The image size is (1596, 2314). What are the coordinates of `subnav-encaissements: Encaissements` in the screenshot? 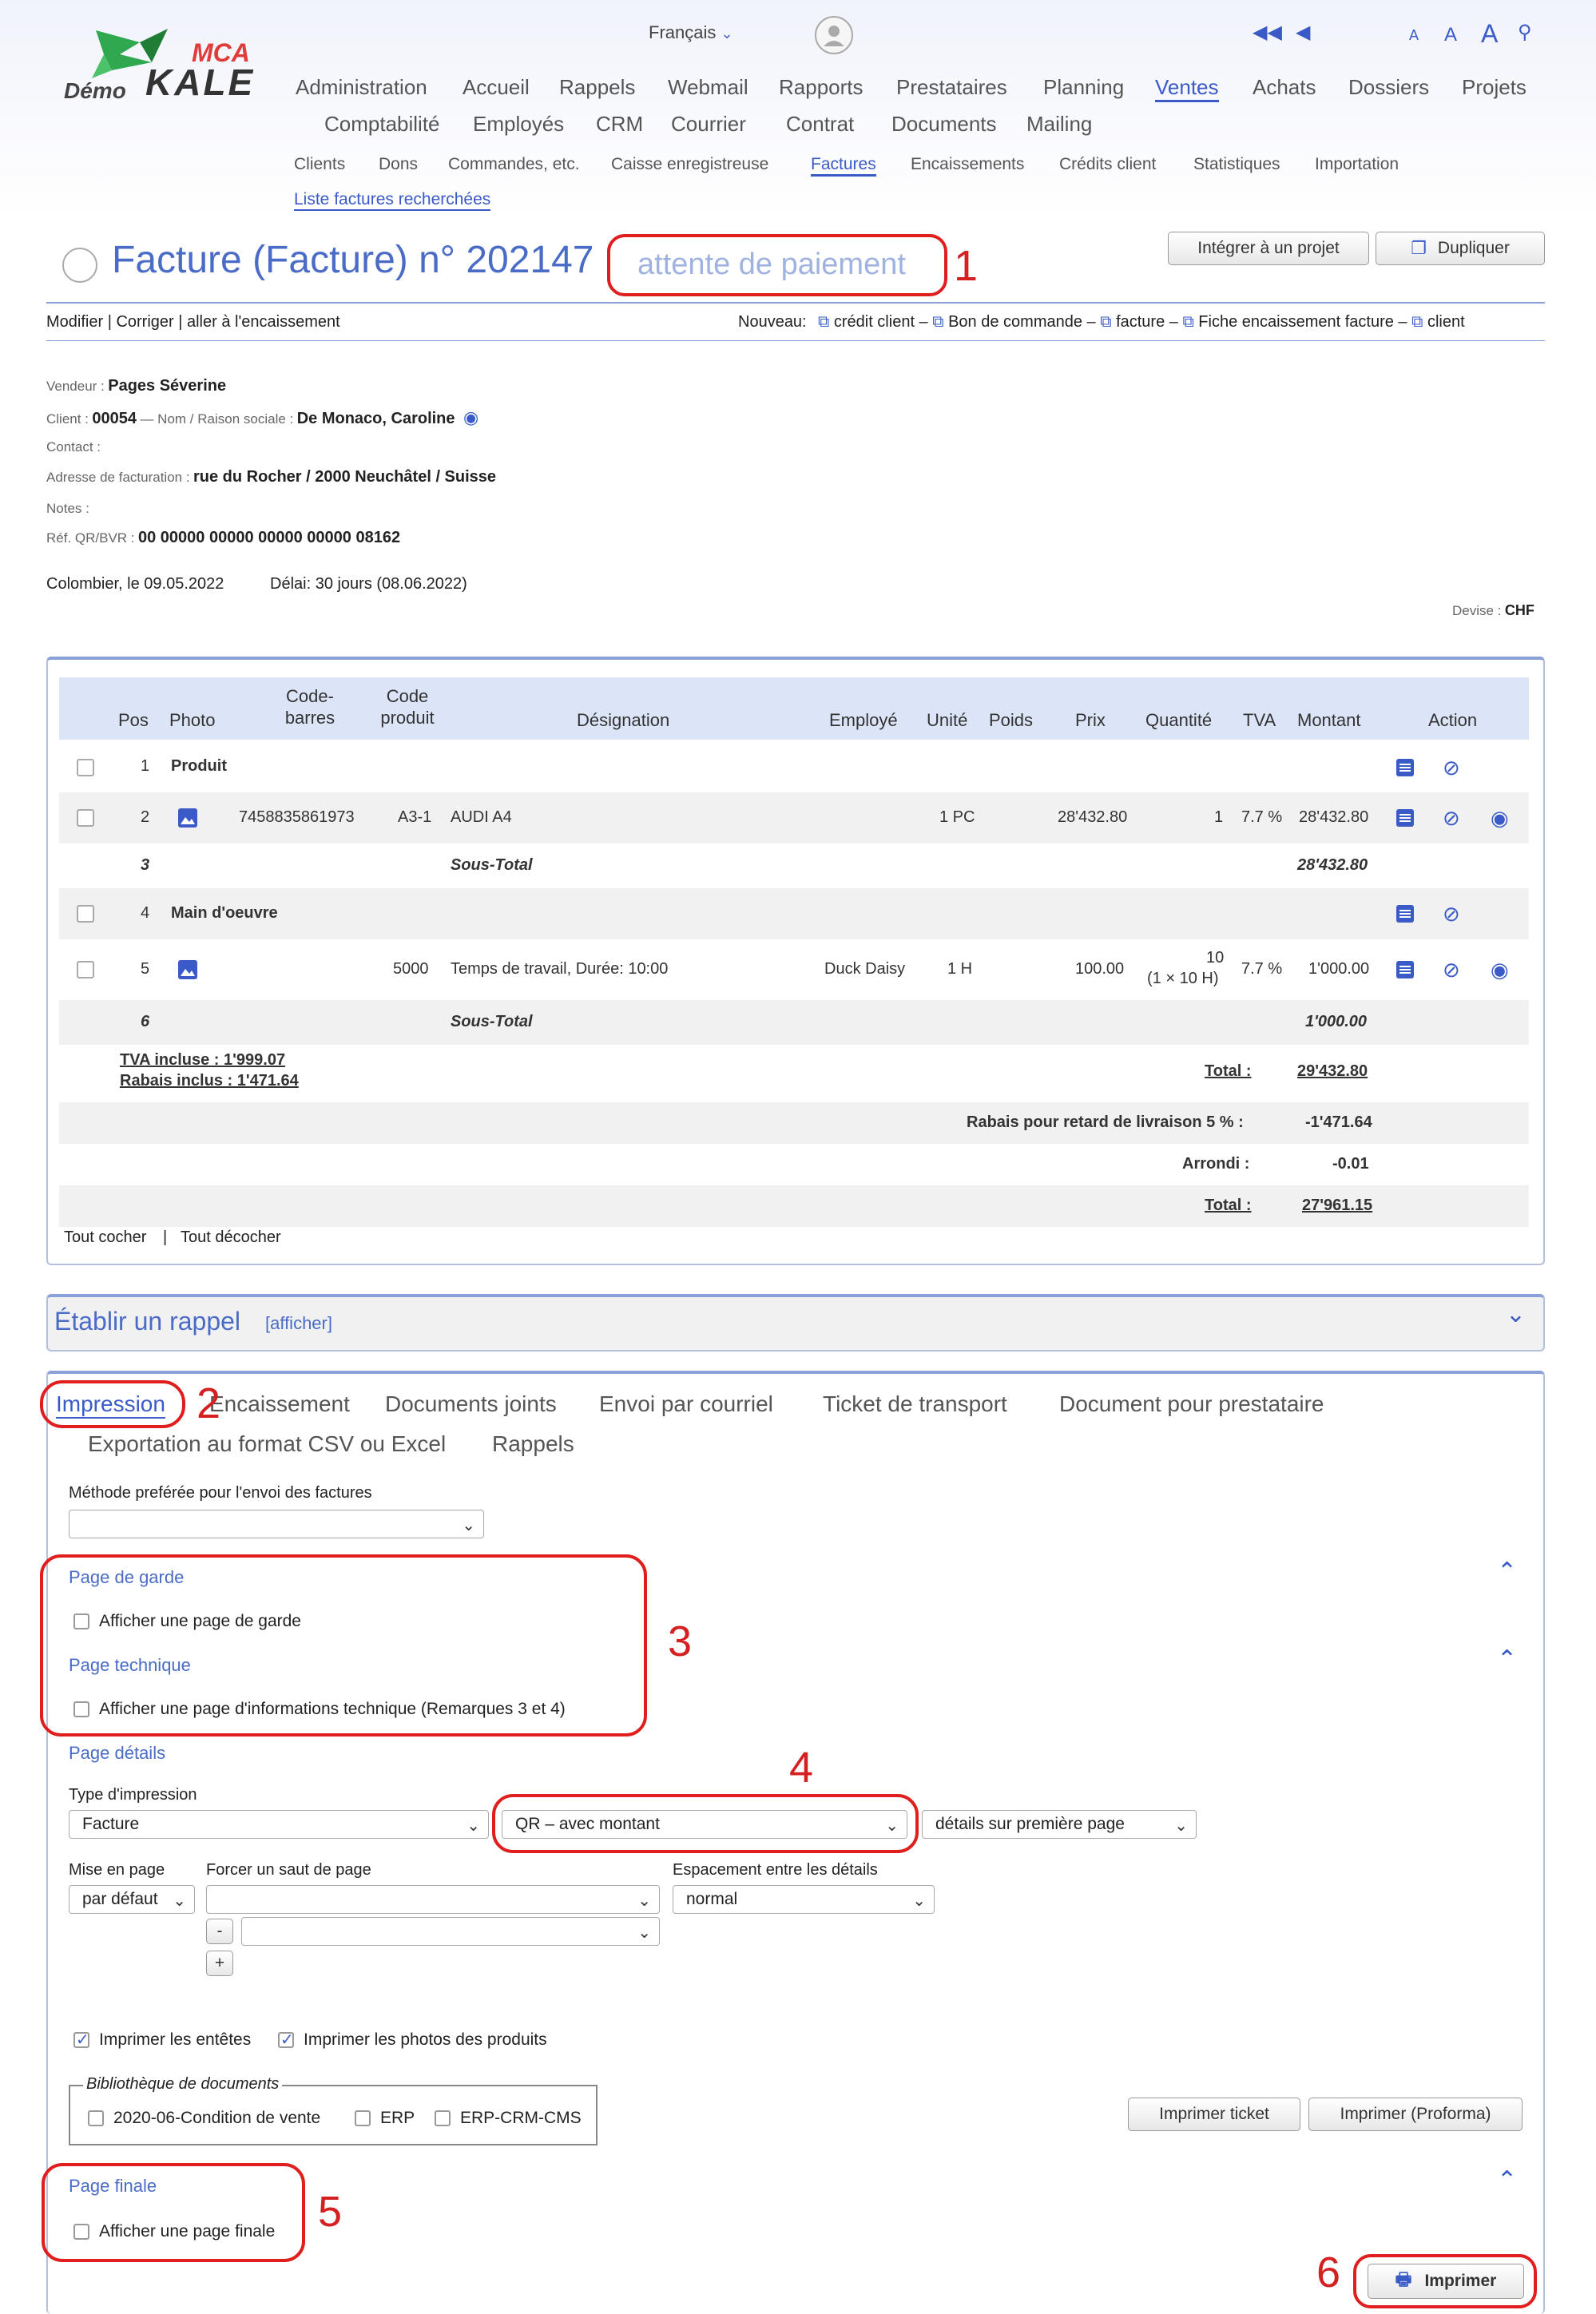 It's located at (967, 164).